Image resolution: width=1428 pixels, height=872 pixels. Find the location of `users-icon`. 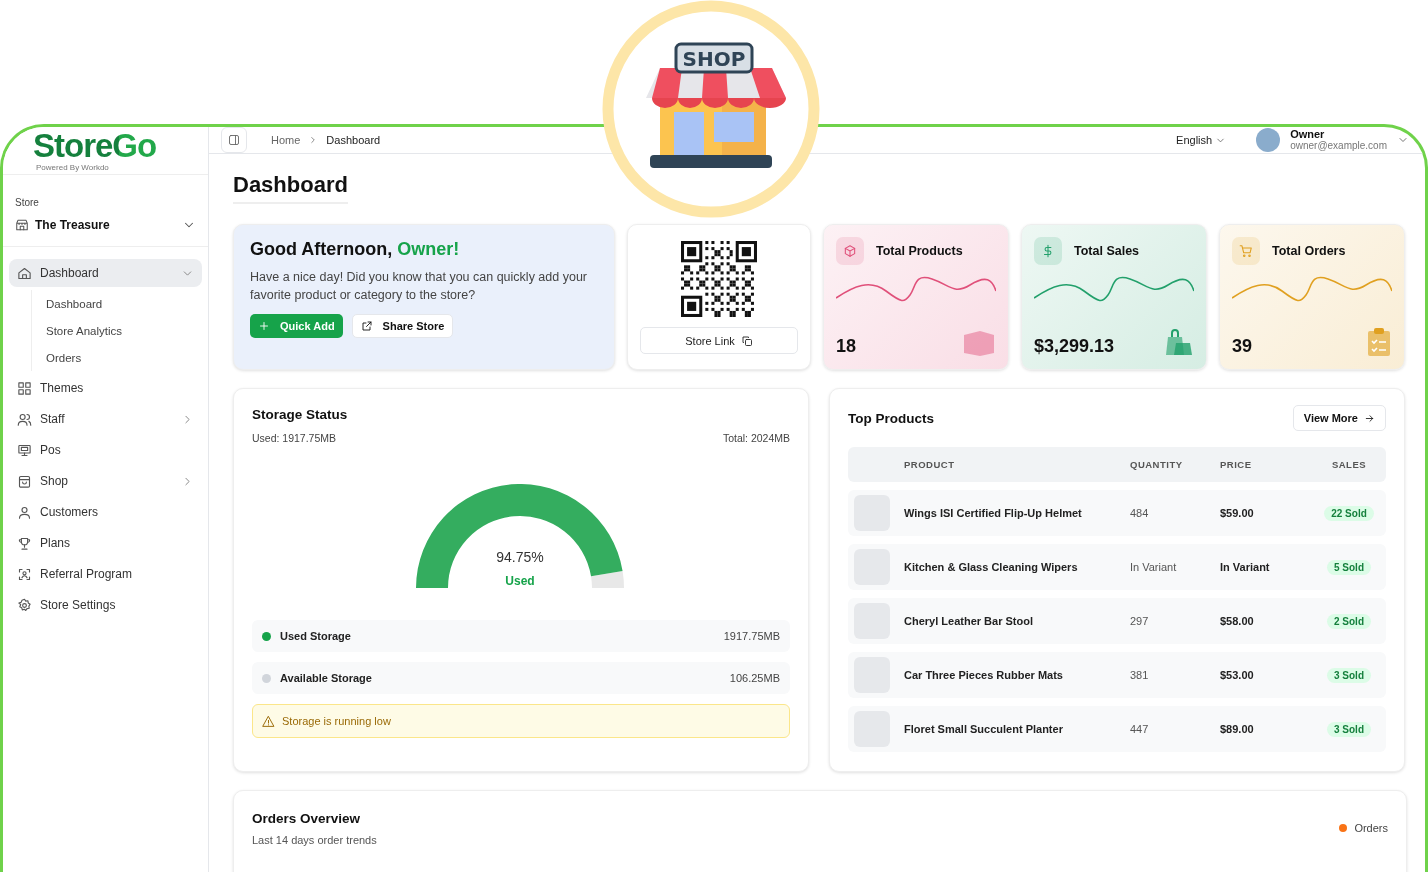

users-icon is located at coordinates (24, 419).